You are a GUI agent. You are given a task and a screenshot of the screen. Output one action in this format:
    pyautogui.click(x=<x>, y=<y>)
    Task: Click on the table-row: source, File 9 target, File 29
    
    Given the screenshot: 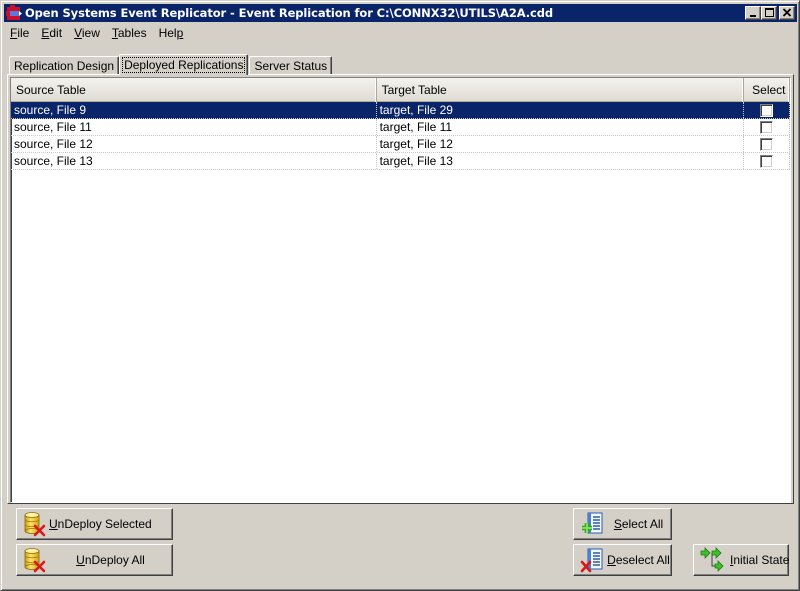 What is the action you would take?
    pyautogui.click(x=400, y=110)
    